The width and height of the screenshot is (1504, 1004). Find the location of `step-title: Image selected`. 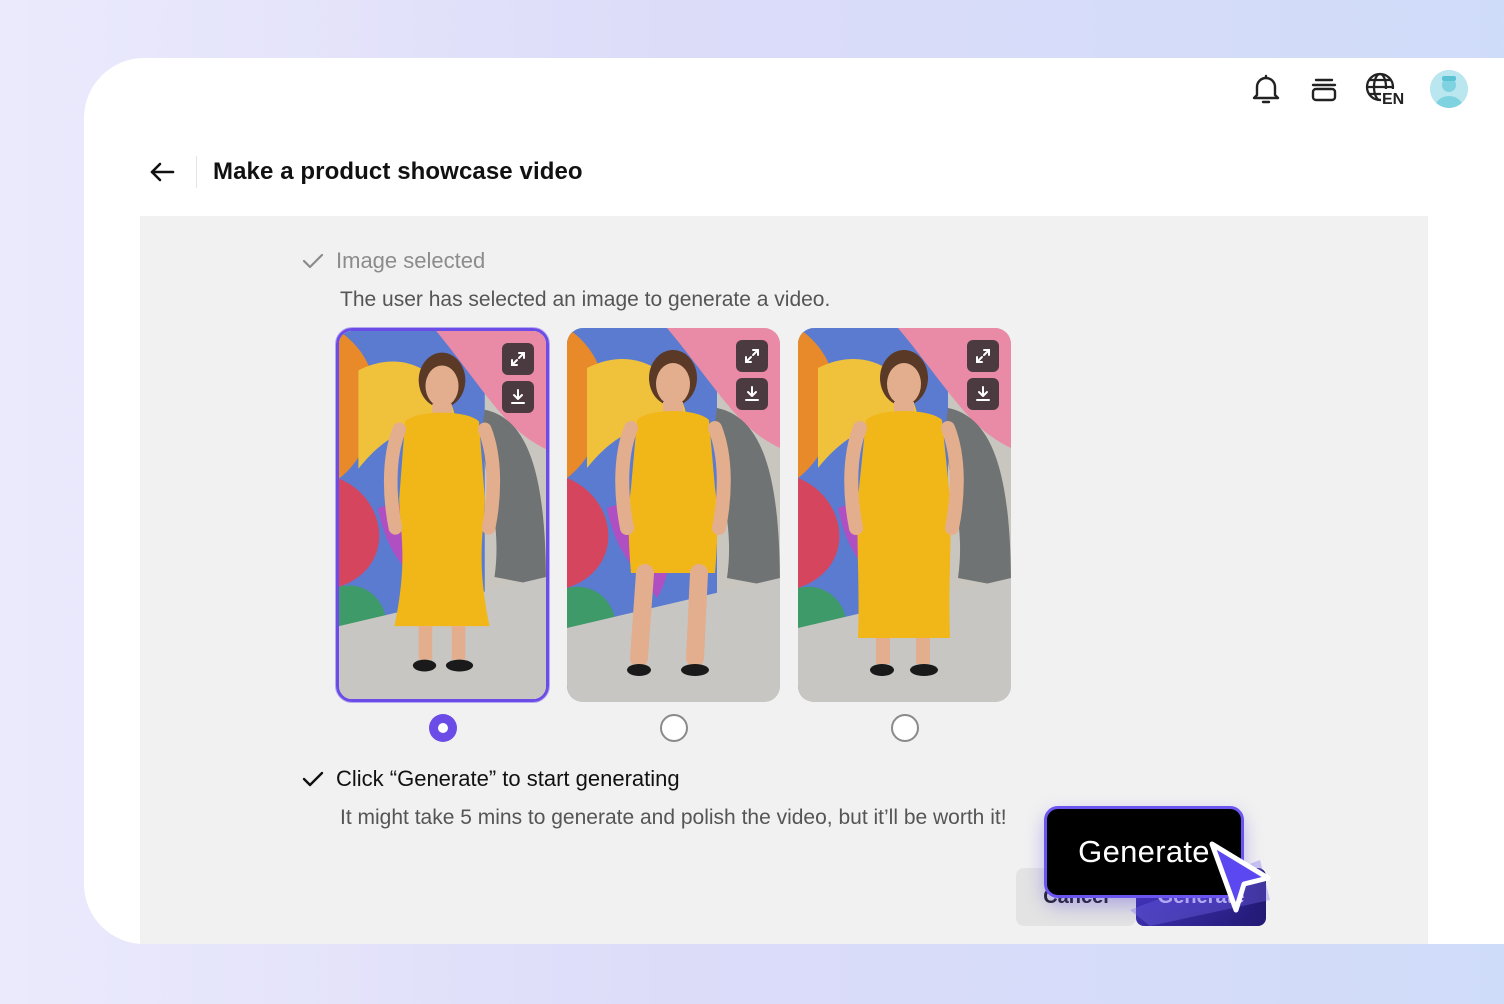

step-title: Image selected is located at coordinates (411, 260).